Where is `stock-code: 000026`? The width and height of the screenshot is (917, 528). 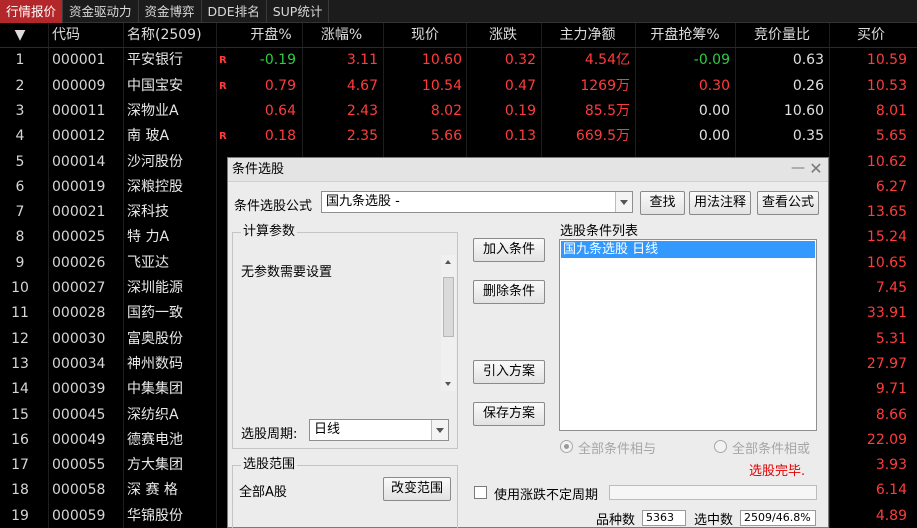
stock-code: 000026 is located at coordinates (79, 262).